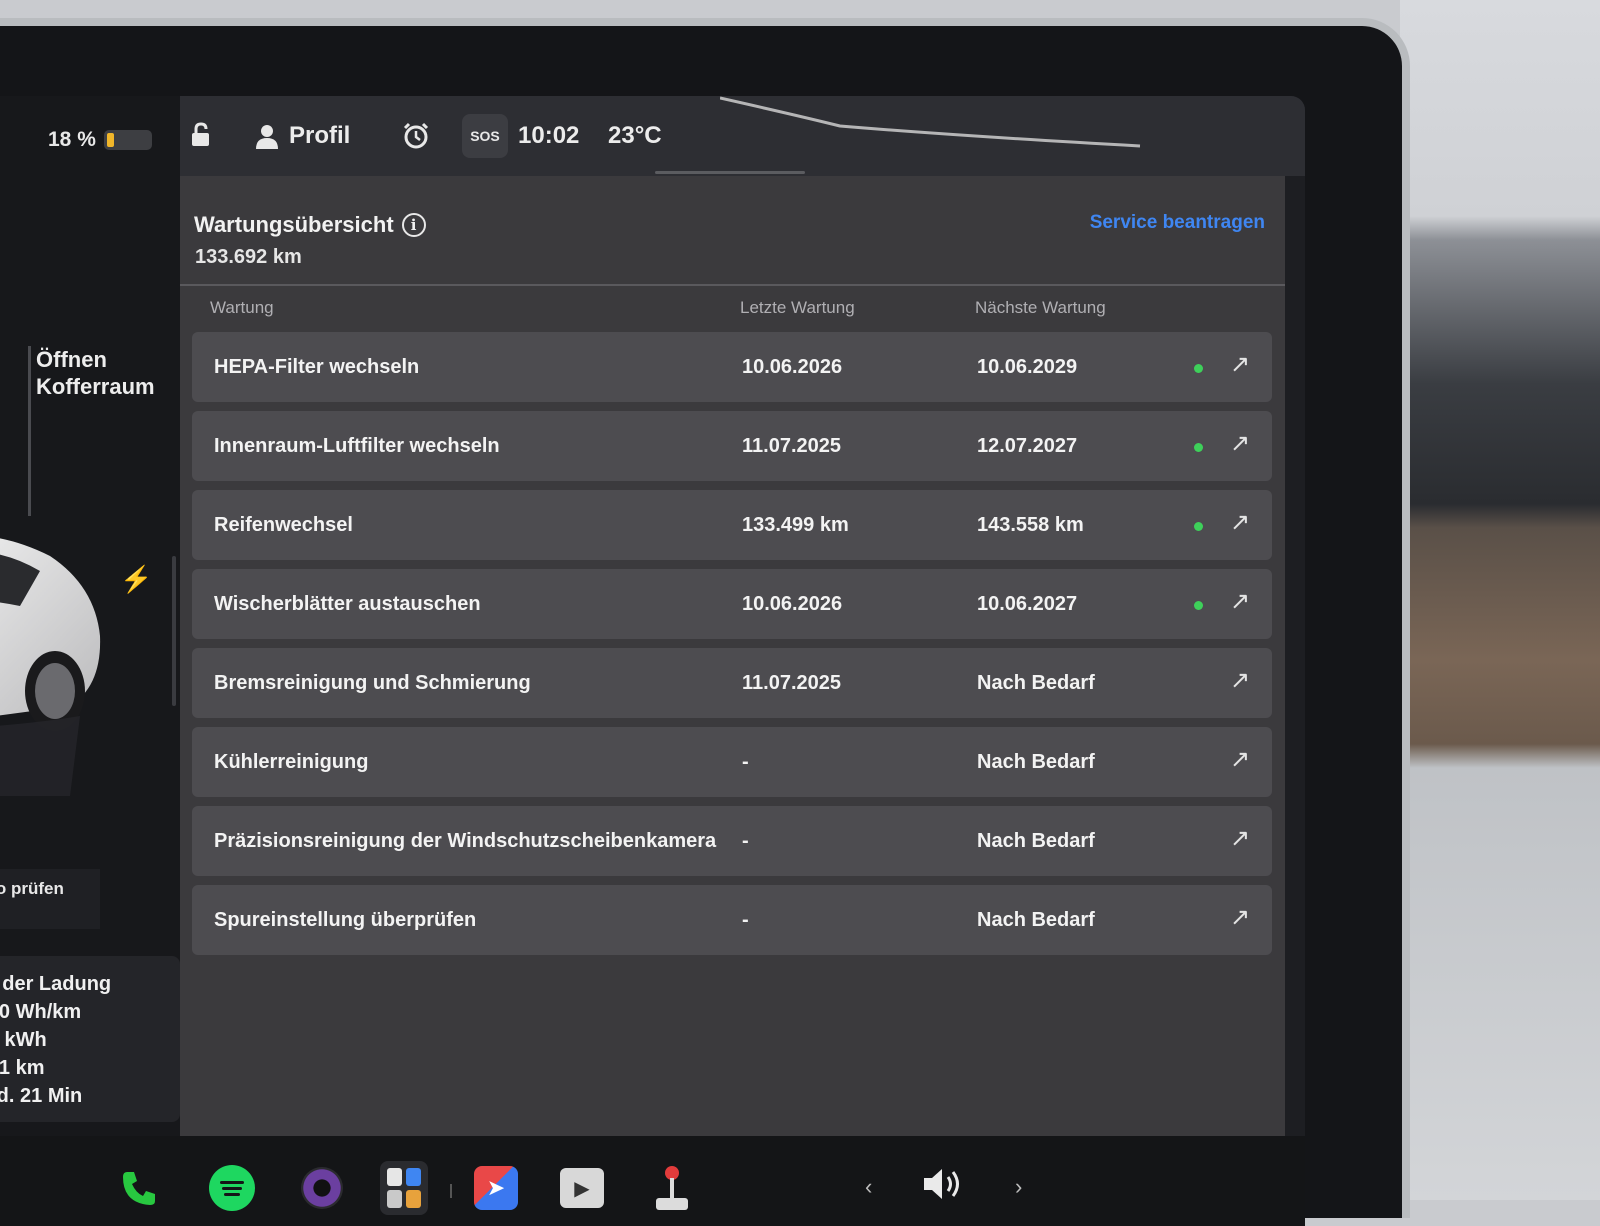 The width and height of the screenshot is (1600, 1226). What do you see at coordinates (56, 984) in the screenshot?
I see `stats-title: Seit der Ladung` at bounding box center [56, 984].